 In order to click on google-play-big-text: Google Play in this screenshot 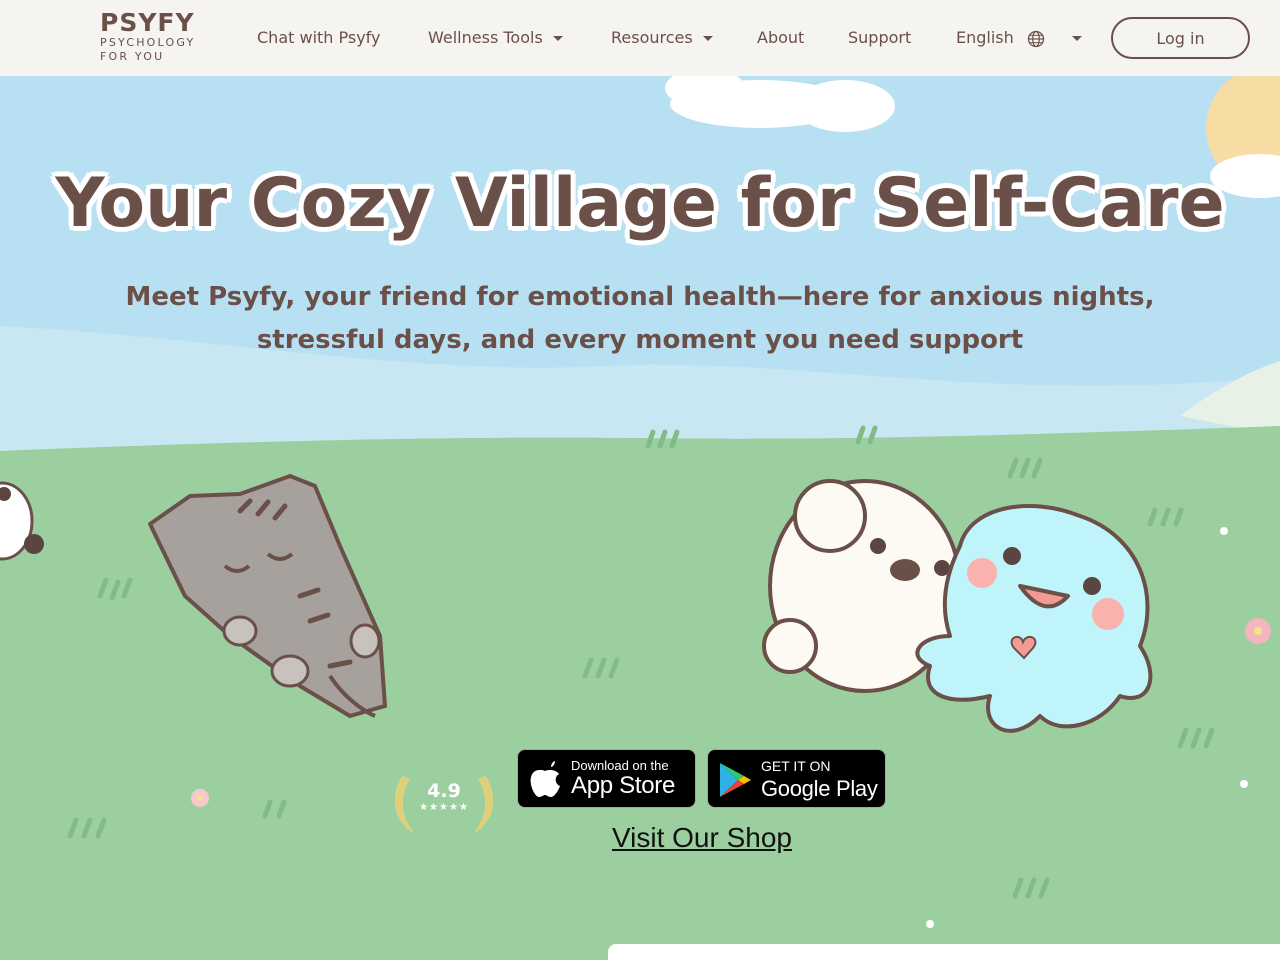, I will do `click(819, 788)`.